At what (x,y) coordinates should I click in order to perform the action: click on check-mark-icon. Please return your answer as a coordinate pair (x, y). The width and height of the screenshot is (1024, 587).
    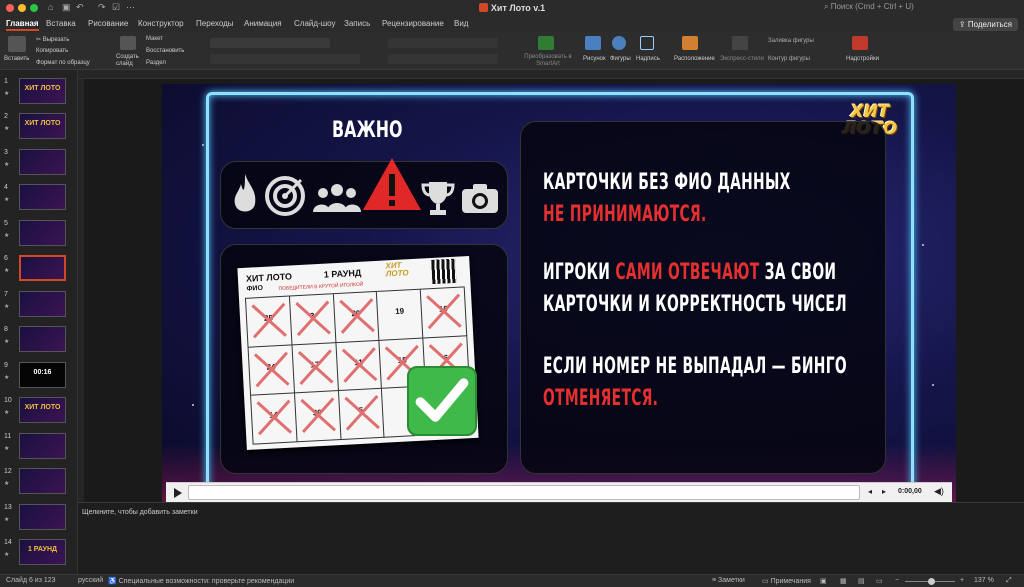
    Looking at the image, I should click on (442, 401).